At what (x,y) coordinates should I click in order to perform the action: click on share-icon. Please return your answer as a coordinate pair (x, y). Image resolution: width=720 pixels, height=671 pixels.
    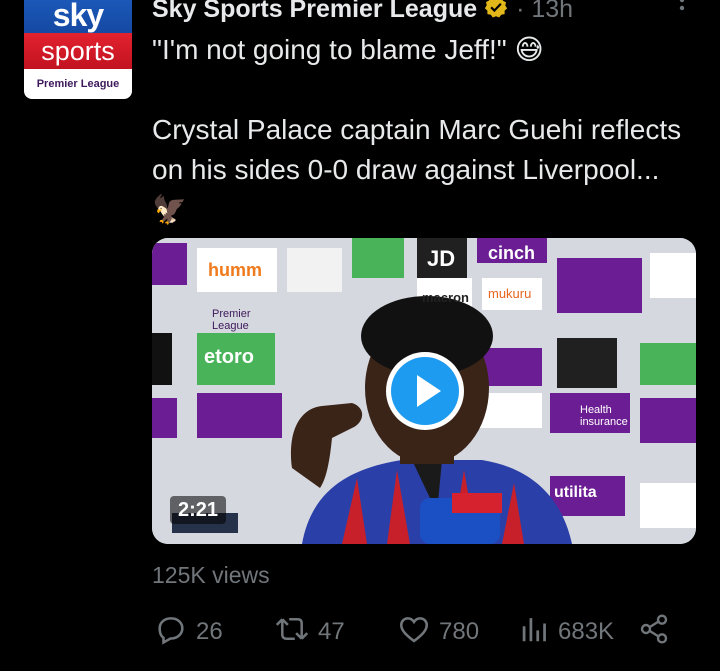
    Looking at the image, I should click on (658, 632).